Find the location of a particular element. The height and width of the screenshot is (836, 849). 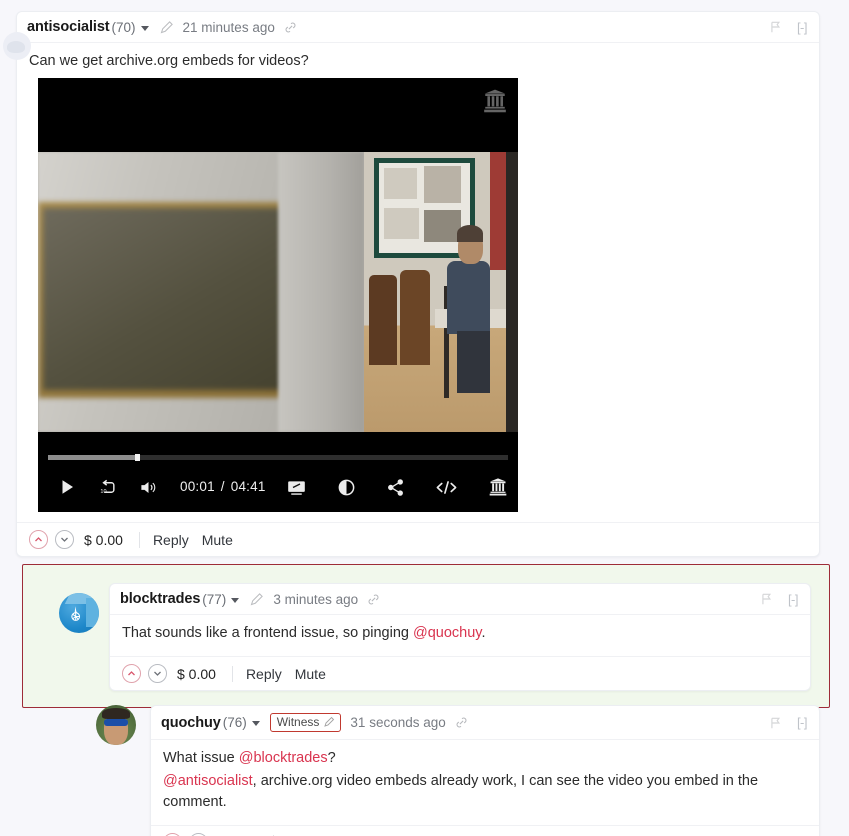

share-icon is located at coordinates (395, 487).